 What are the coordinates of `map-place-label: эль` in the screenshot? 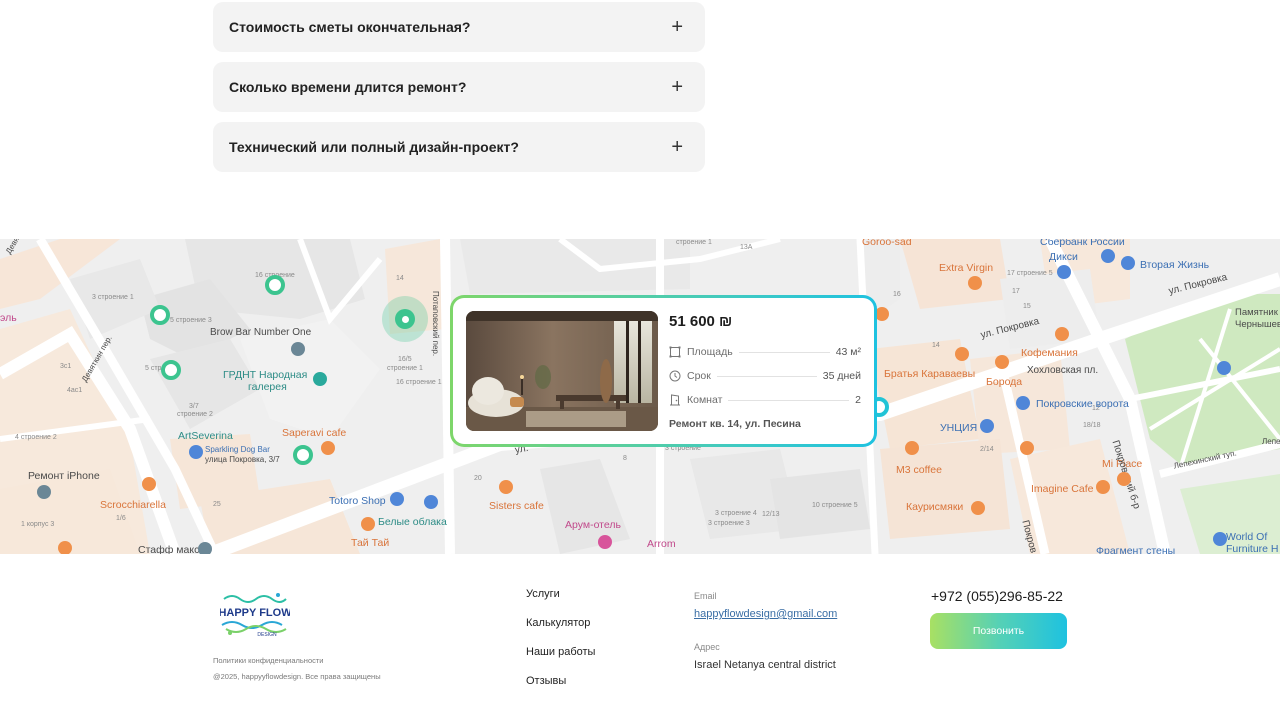 It's located at (8, 318).